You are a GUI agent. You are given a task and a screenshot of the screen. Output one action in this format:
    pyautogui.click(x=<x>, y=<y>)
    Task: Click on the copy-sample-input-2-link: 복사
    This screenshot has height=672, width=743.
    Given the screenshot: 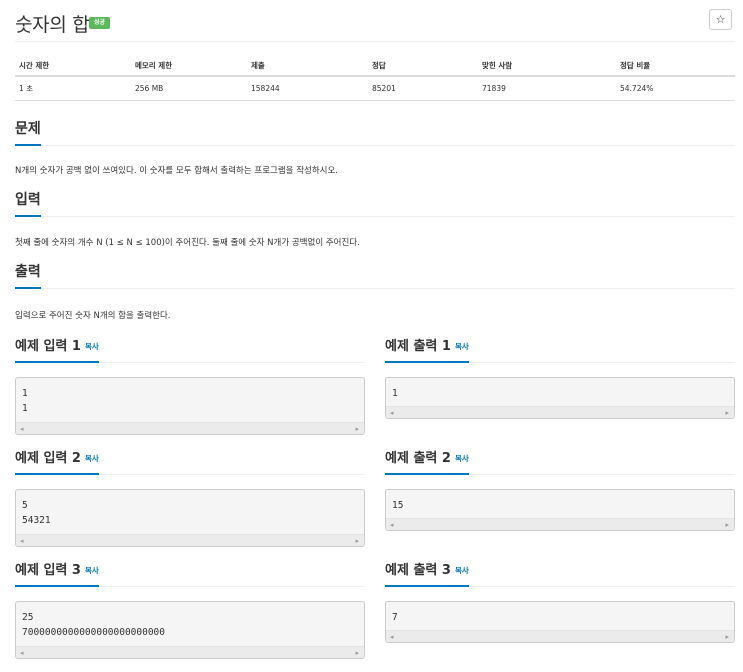 What is the action you would take?
    pyautogui.click(x=92, y=458)
    